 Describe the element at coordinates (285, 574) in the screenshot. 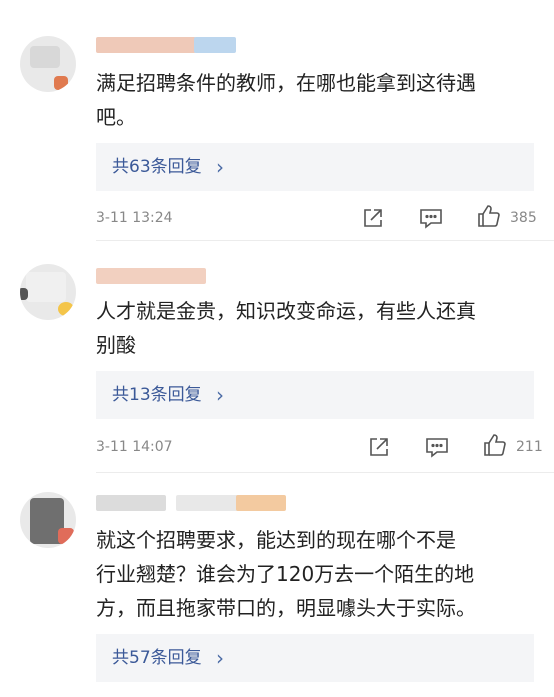

I see `comment-text-line: 行业翘楚？谁会为了120万去一个陌生的地` at that location.